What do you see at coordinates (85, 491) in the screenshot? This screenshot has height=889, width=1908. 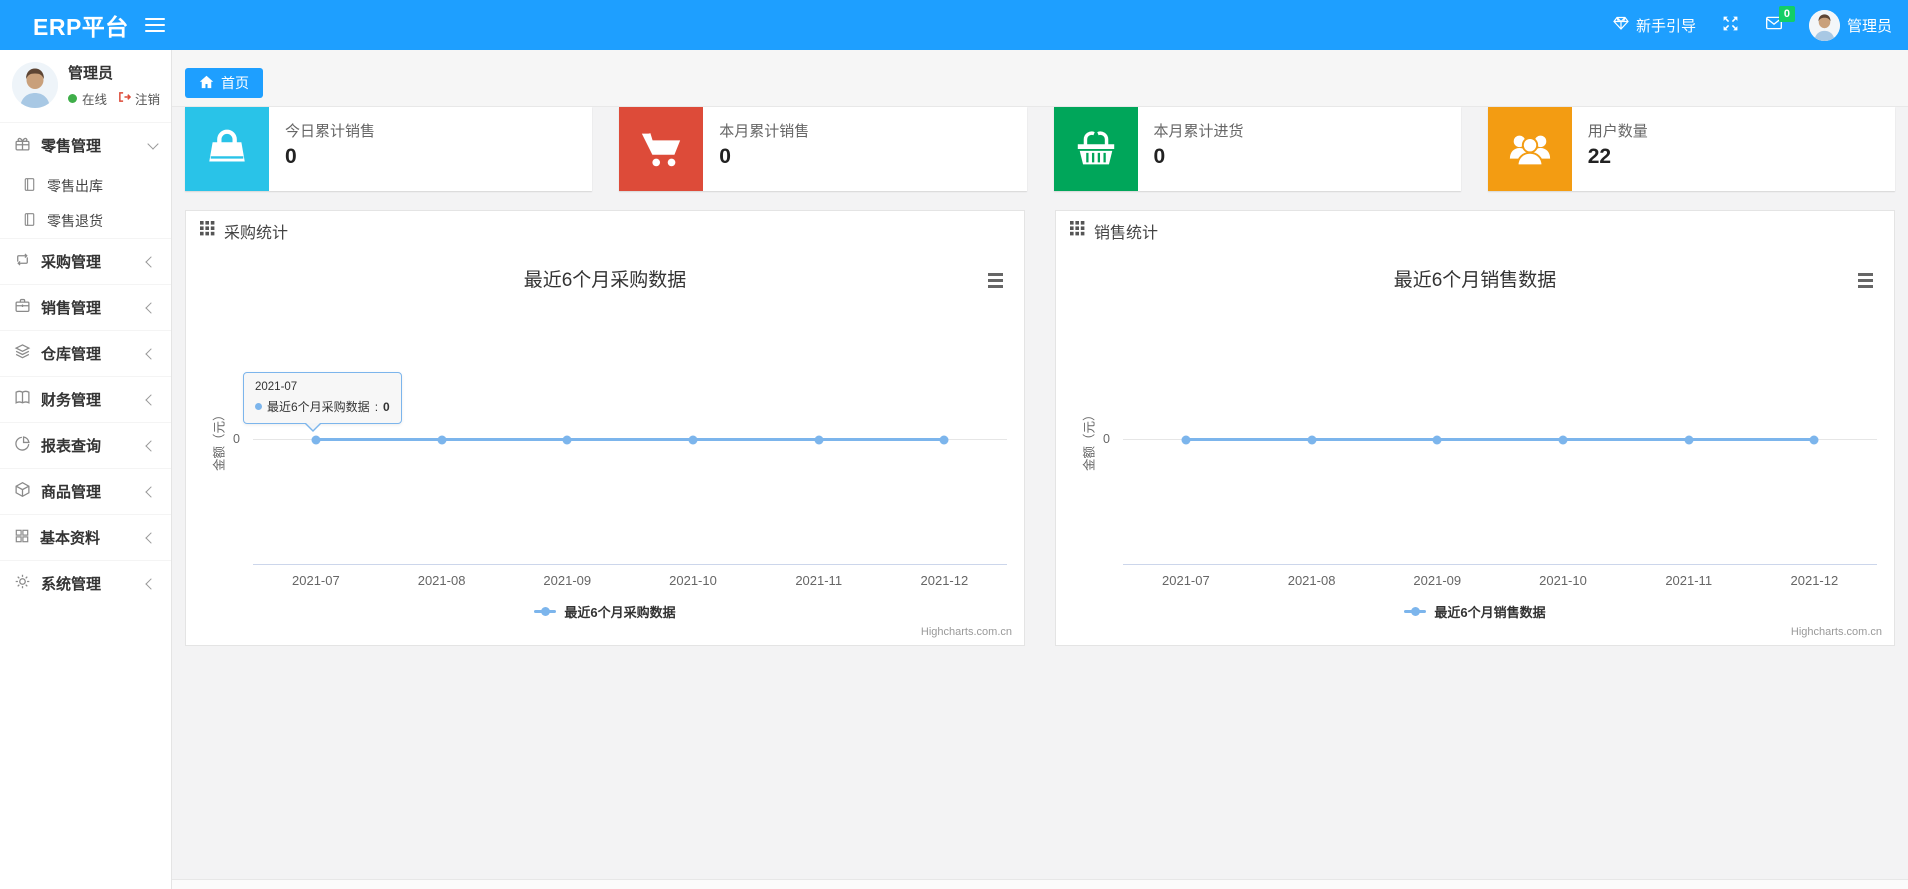 I see `sidebar-item-products: 商品管理` at bounding box center [85, 491].